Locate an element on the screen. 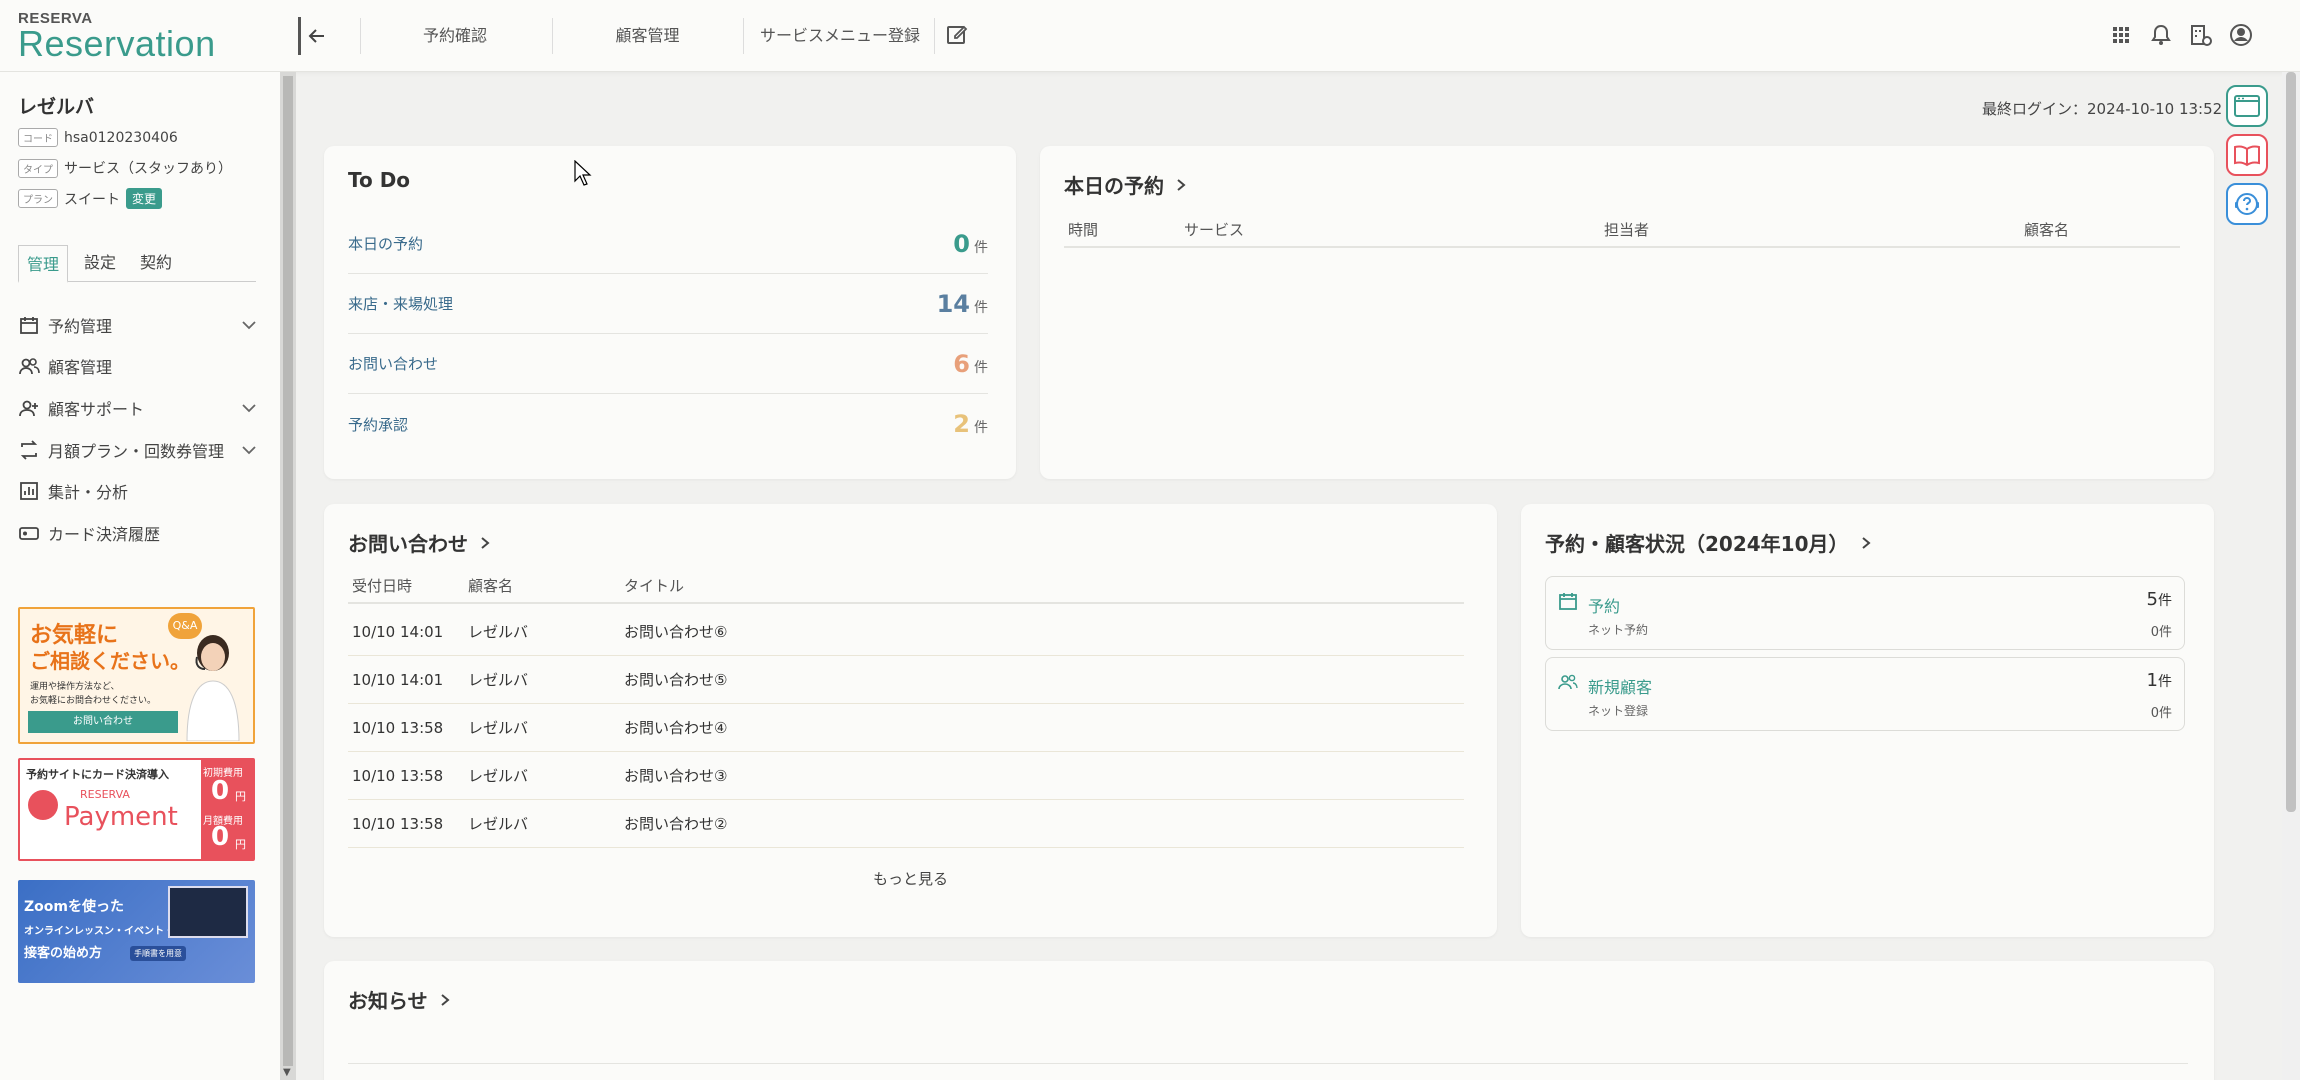 This screenshot has width=2300, height=1080. col-service: サービス is located at coordinates (1214, 229).